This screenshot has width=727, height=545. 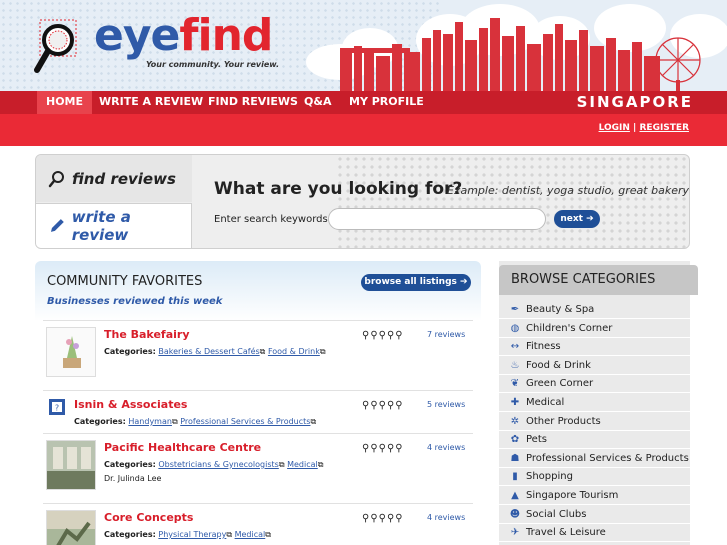 I want to click on category-item: ♨ Food & Drink, so click(x=594, y=366).